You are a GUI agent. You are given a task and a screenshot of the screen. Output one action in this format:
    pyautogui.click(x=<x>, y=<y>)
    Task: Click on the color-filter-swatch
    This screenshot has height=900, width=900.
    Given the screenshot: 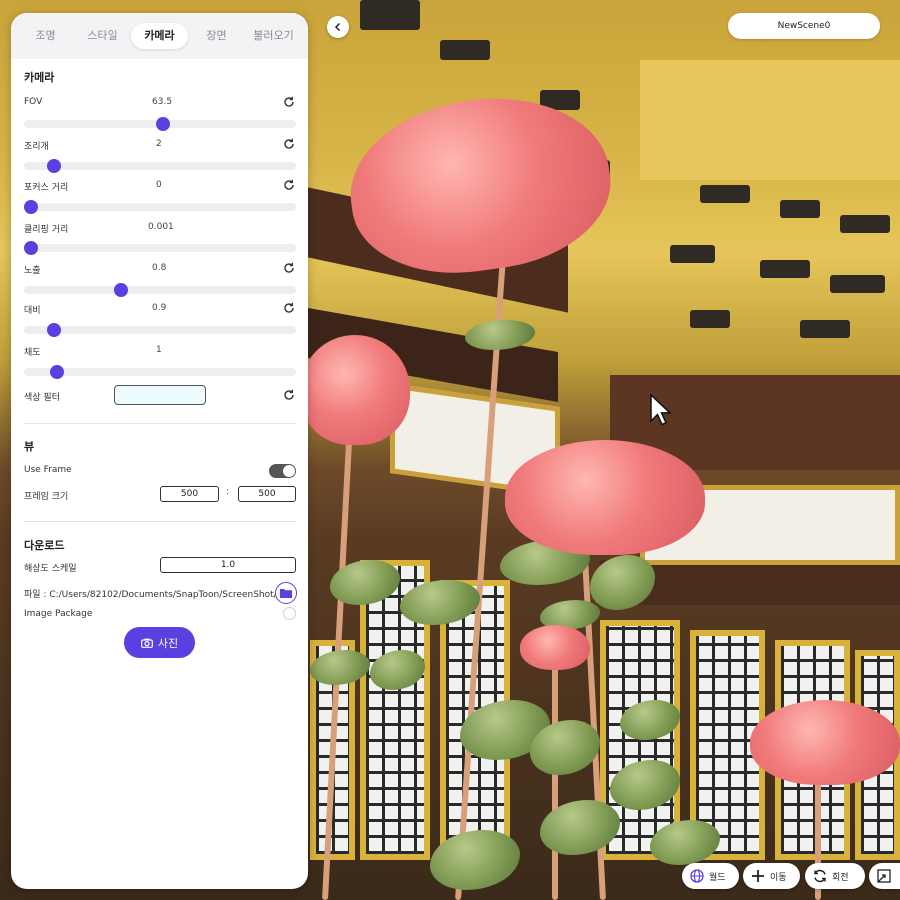 What is the action you would take?
    pyautogui.click(x=160, y=395)
    